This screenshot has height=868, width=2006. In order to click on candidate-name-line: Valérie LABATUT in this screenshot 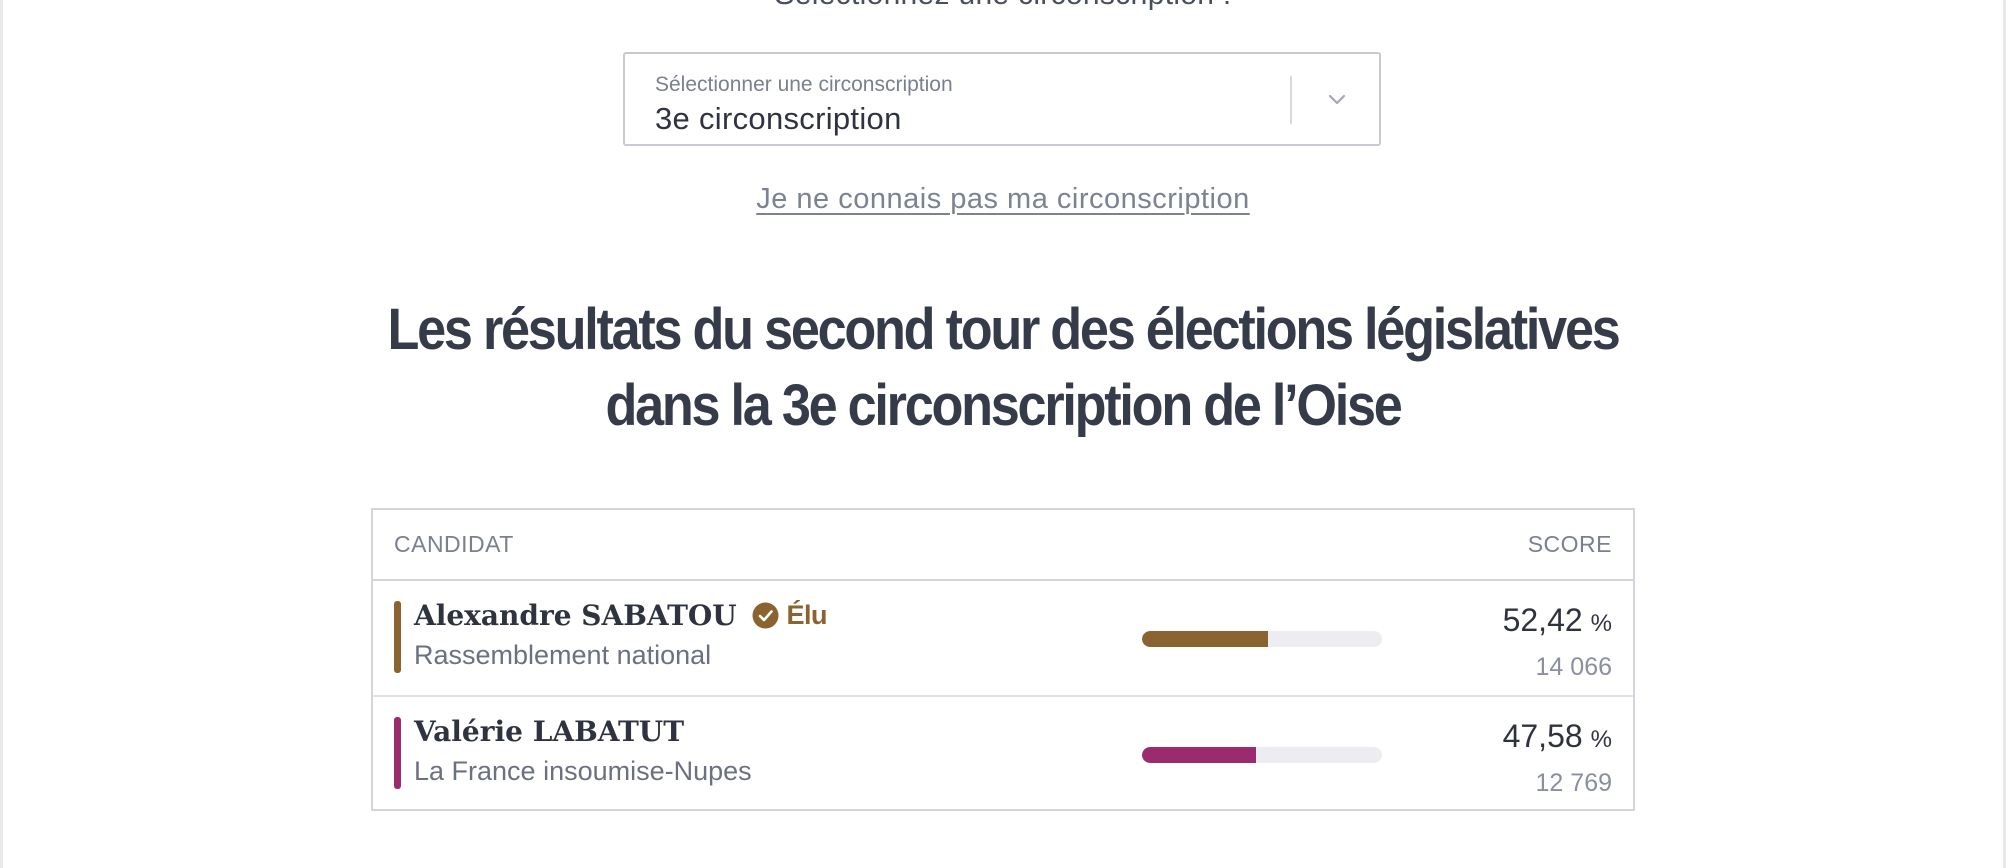, I will do `click(549, 731)`.